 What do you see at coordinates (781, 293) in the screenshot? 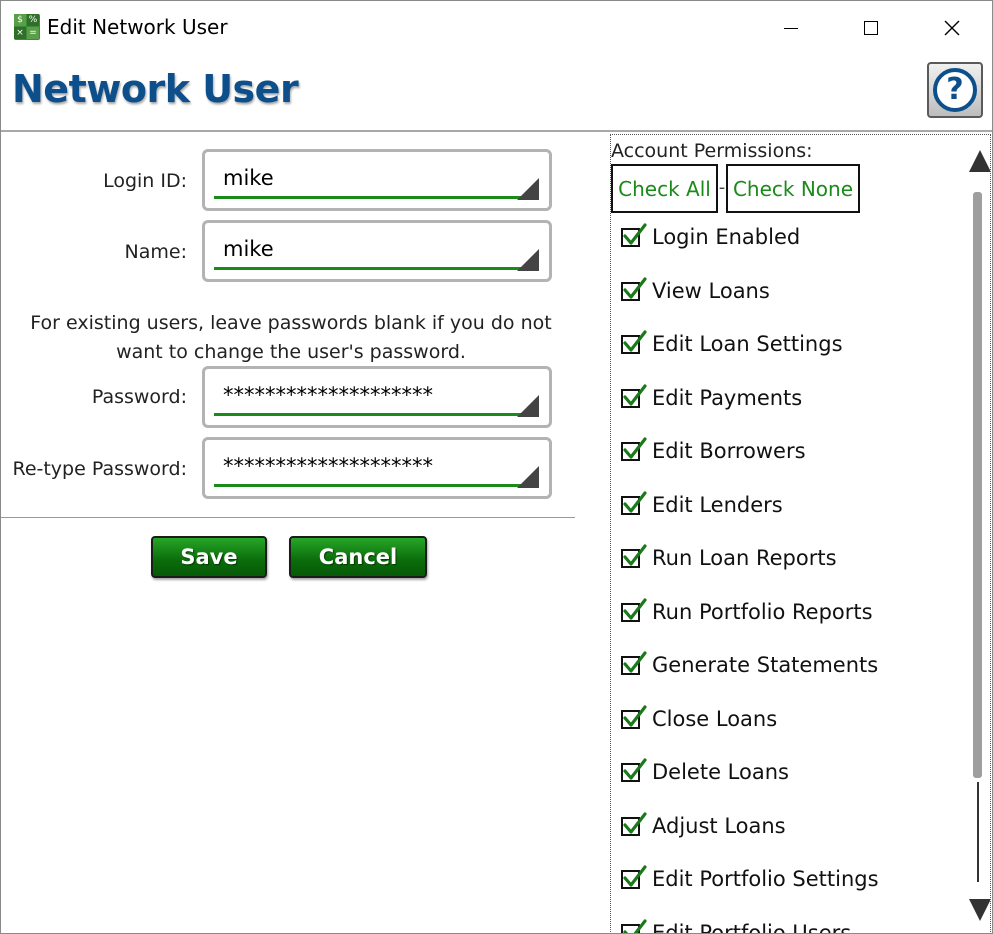
I see `permission-item: View Loans` at bounding box center [781, 293].